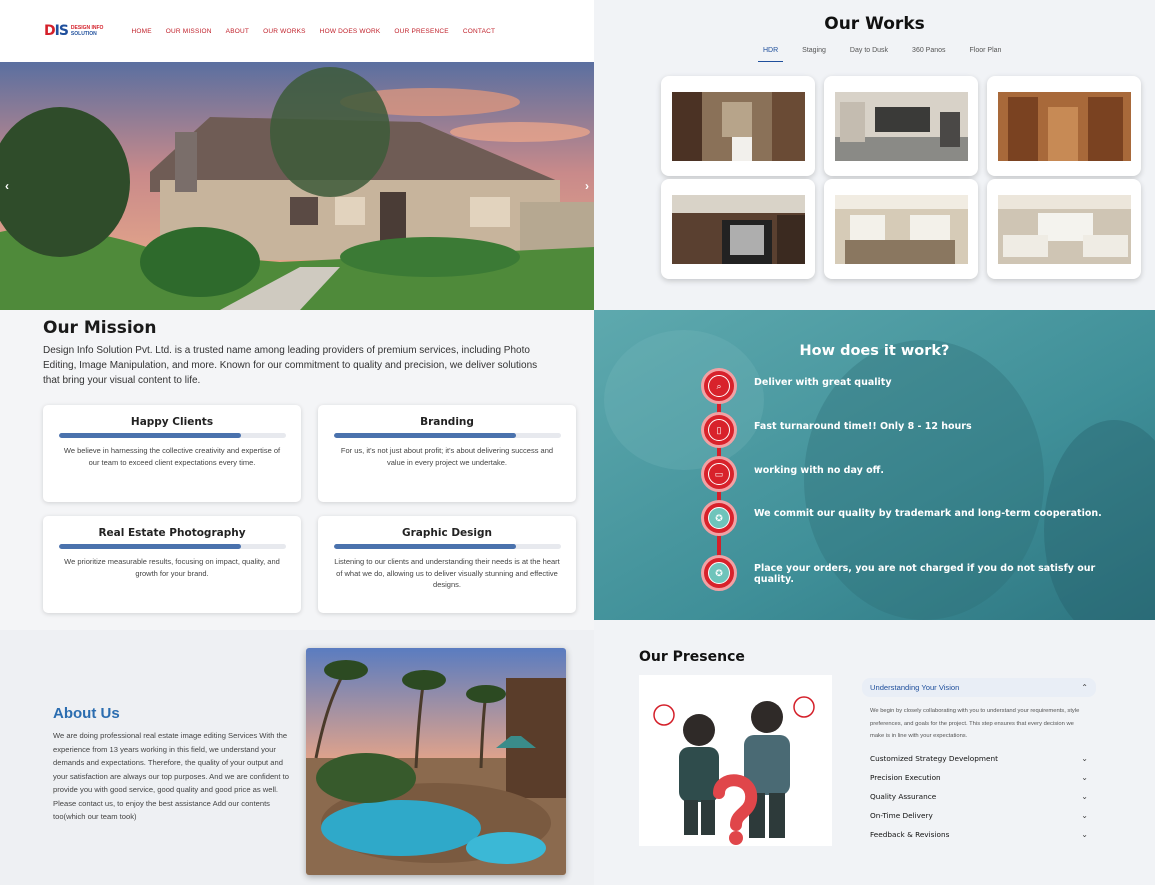  I want to click on book-icon: ▭, so click(719, 474).